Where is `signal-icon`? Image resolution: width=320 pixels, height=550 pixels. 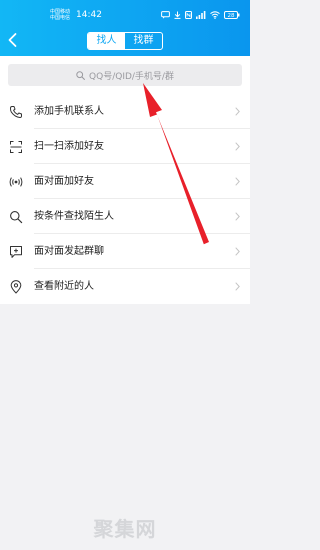 signal-icon is located at coordinates (201, 15).